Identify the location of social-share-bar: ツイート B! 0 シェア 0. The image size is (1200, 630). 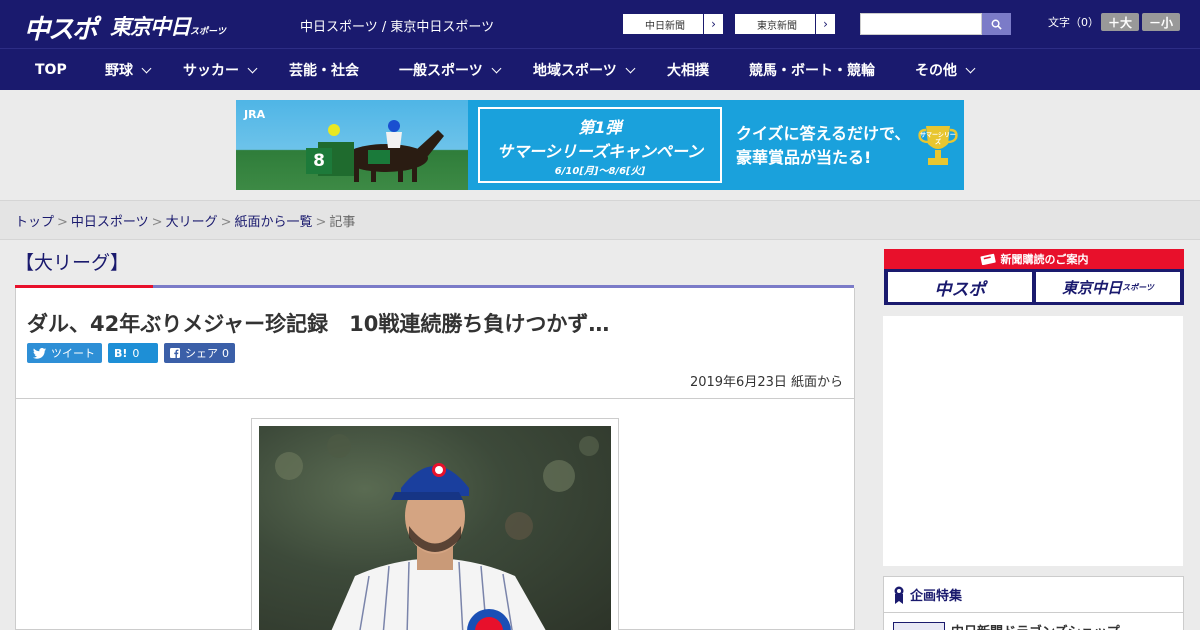
(134, 353).